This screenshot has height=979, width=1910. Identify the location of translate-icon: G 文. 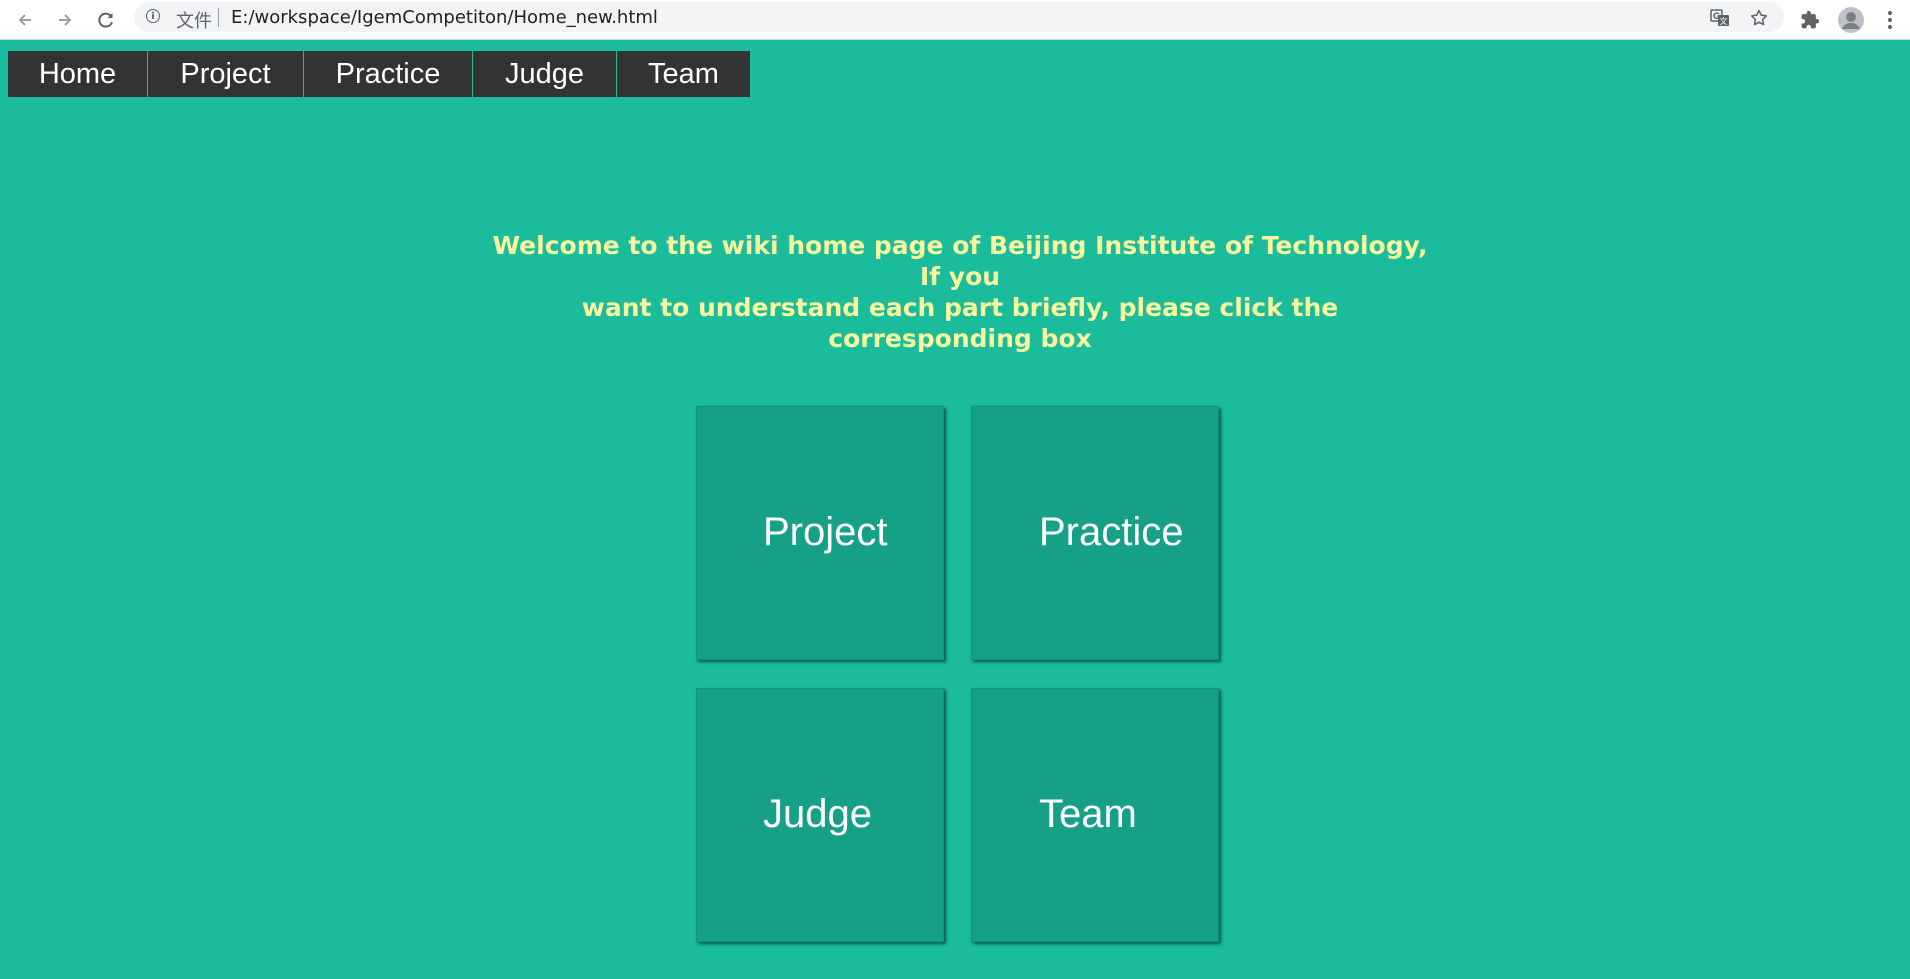
(1719, 17).